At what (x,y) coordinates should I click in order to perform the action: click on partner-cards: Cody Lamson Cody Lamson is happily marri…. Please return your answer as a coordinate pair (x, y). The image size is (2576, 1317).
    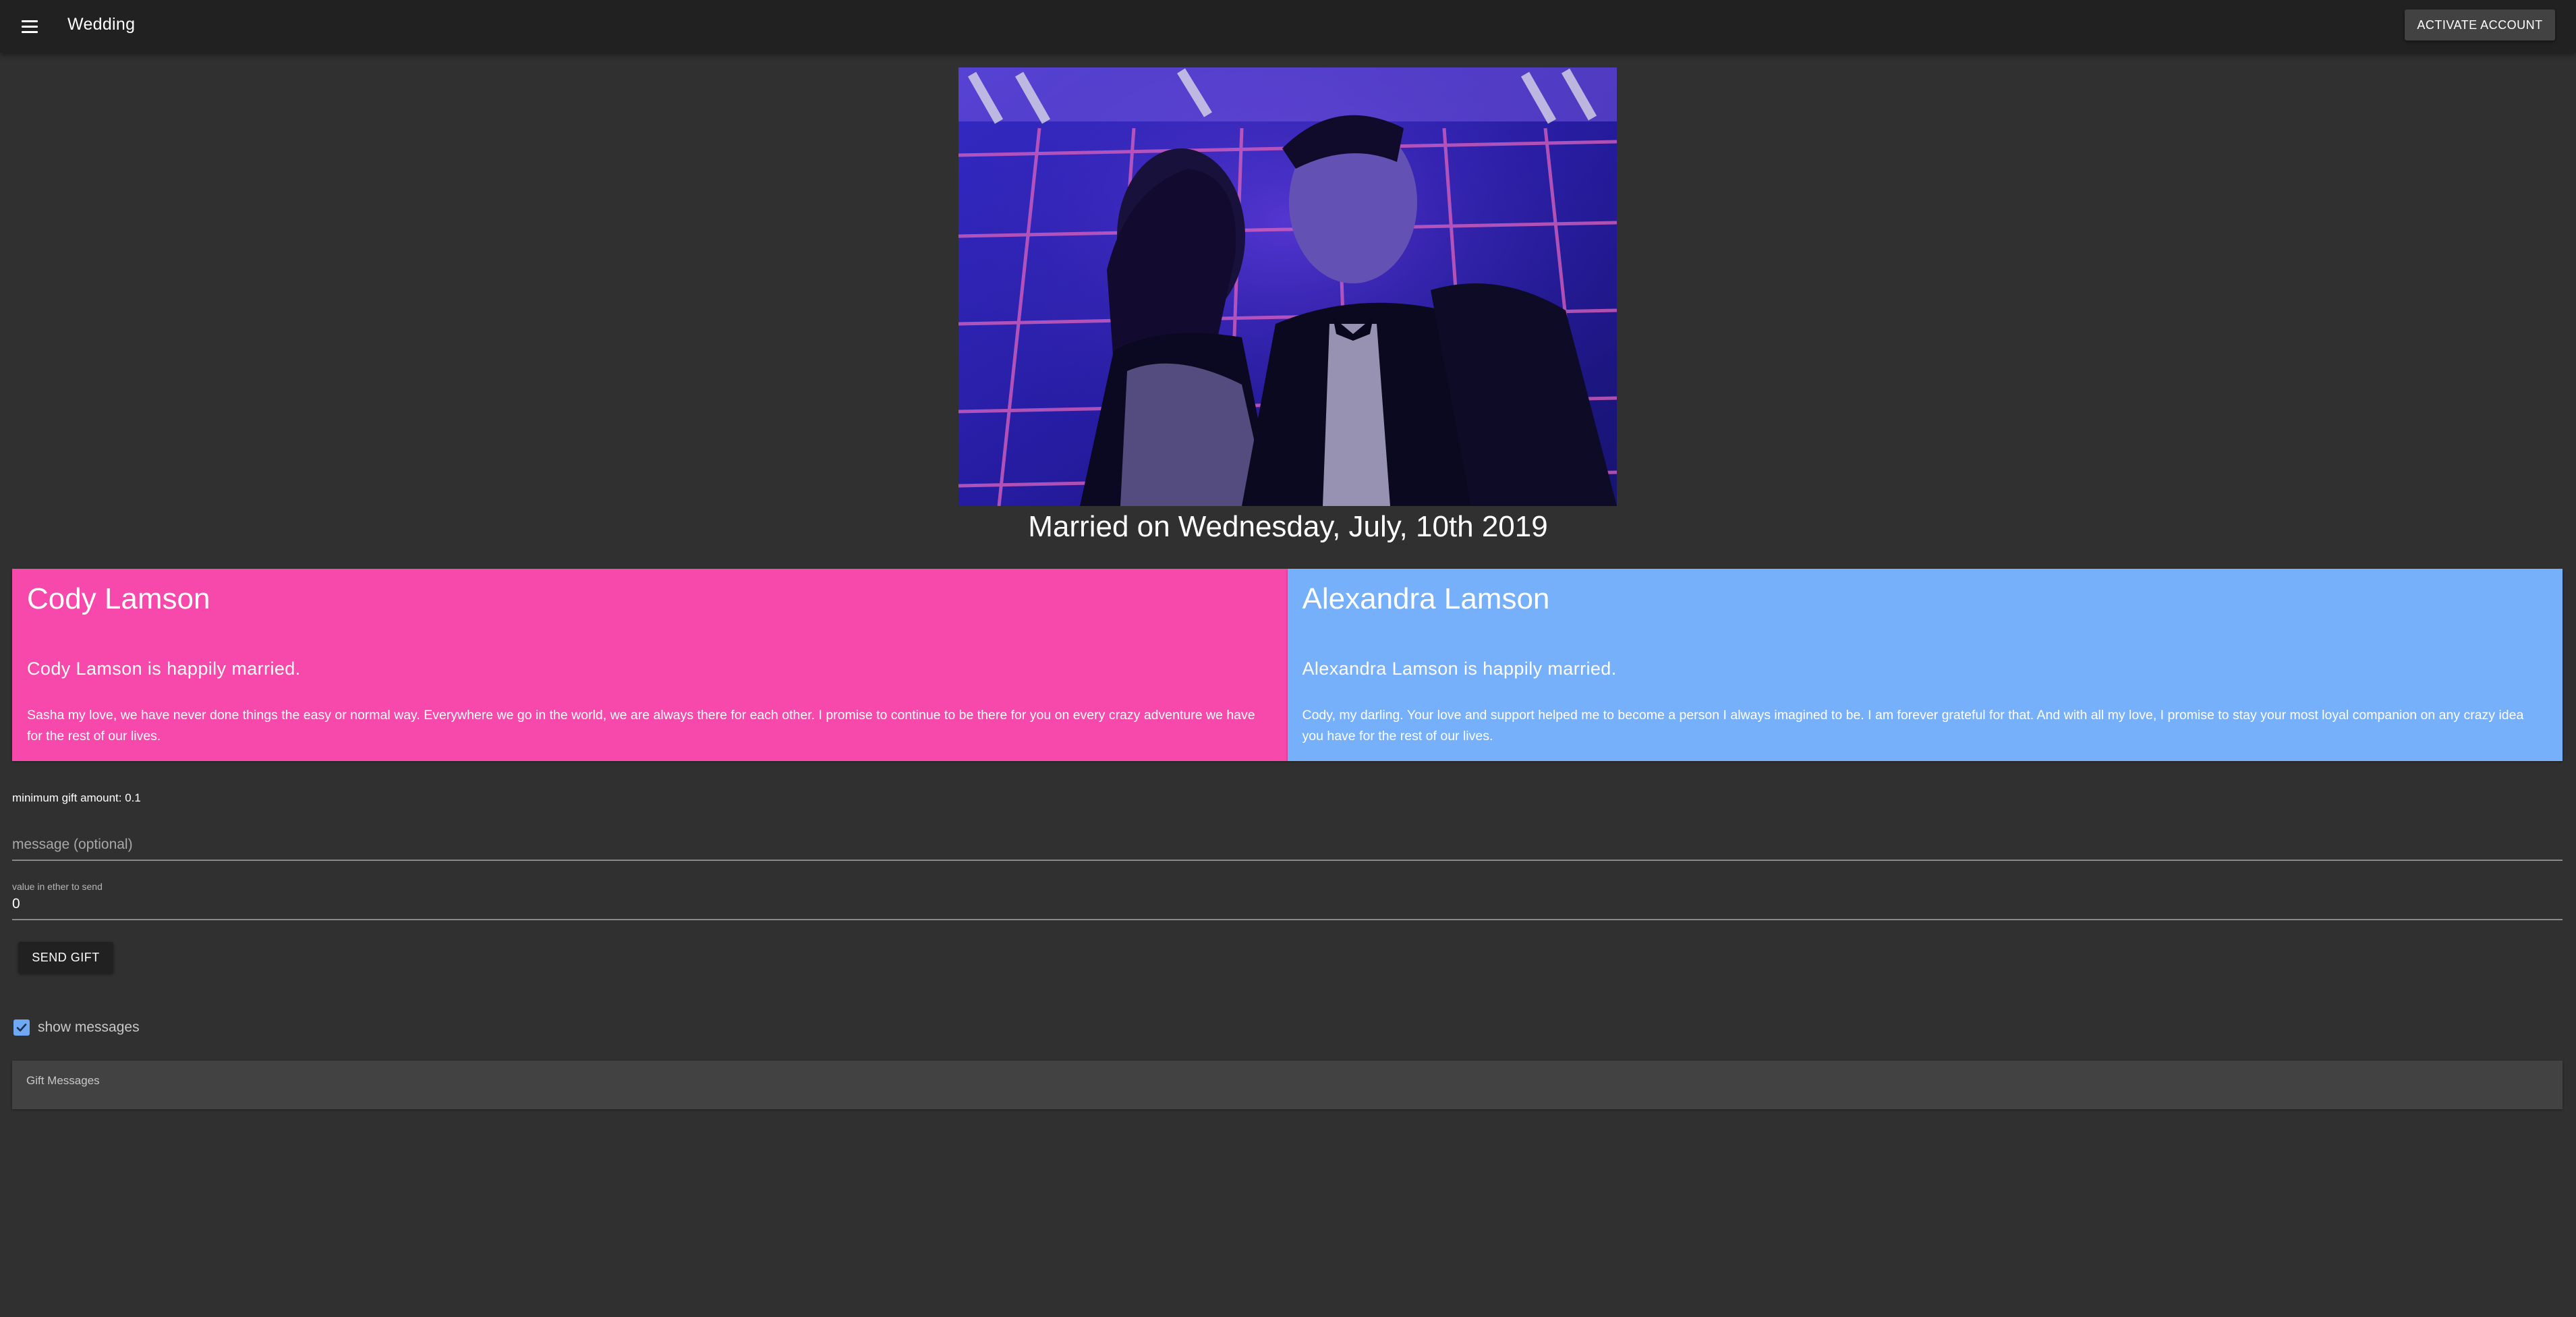
    Looking at the image, I should click on (1287, 665).